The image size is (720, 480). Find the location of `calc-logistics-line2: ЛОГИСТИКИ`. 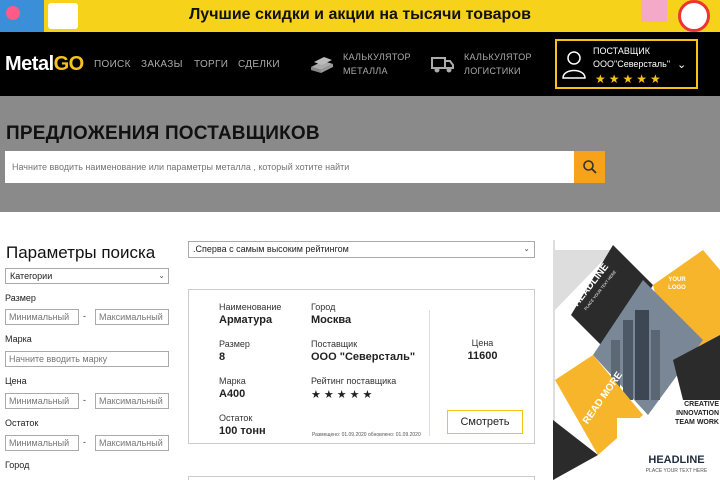

calc-logistics-line2: ЛОГИСТИКИ is located at coordinates (492, 71).